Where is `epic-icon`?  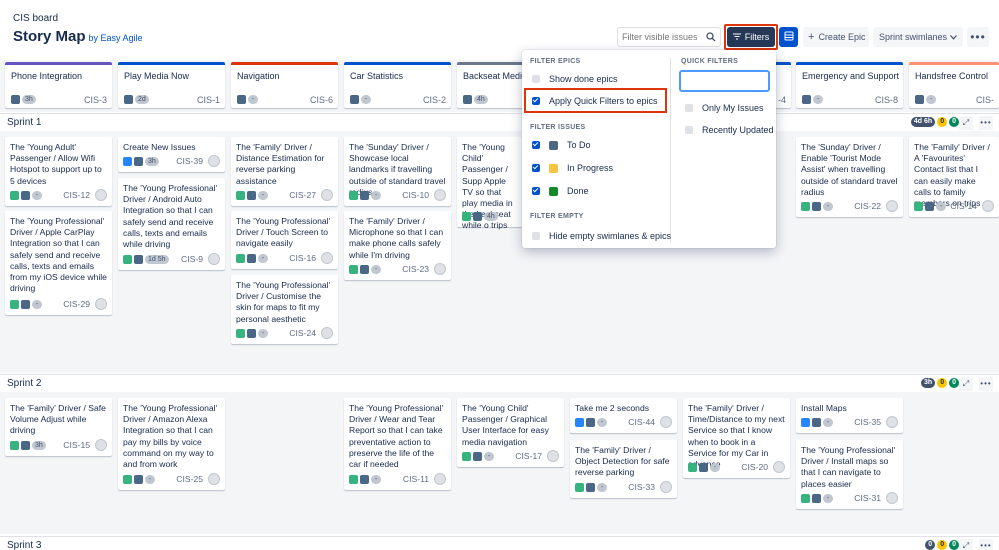 epic-icon is located at coordinates (128, 99).